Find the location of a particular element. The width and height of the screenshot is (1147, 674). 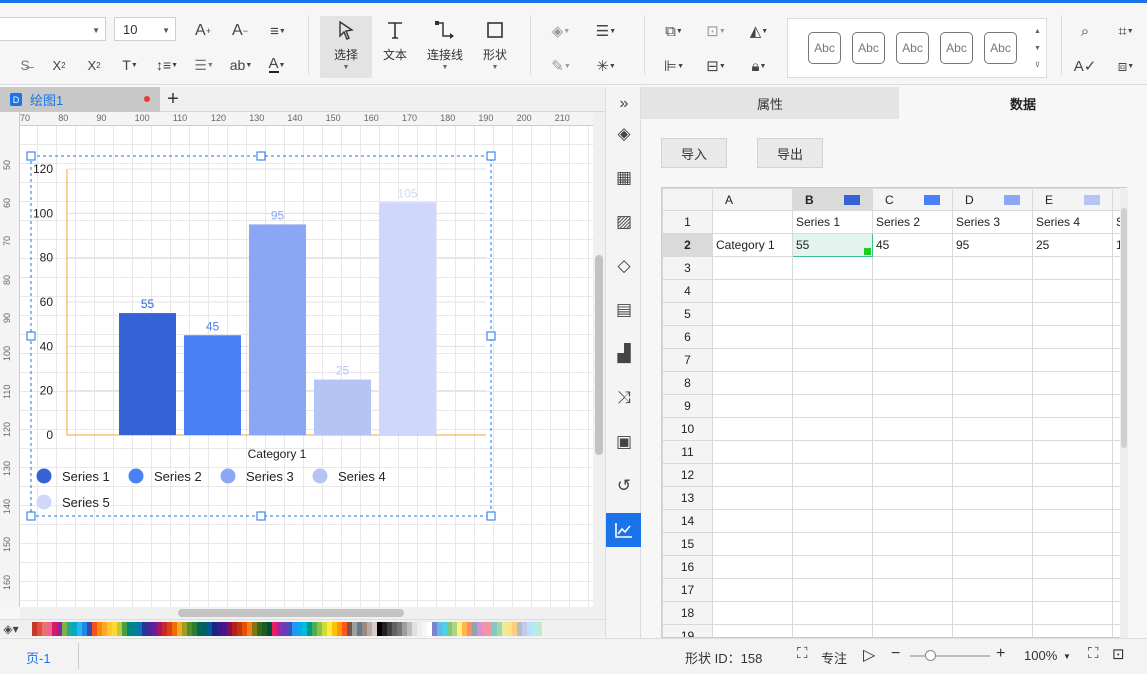

find-replace-icon: ⌕ is located at coordinates (1085, 31).